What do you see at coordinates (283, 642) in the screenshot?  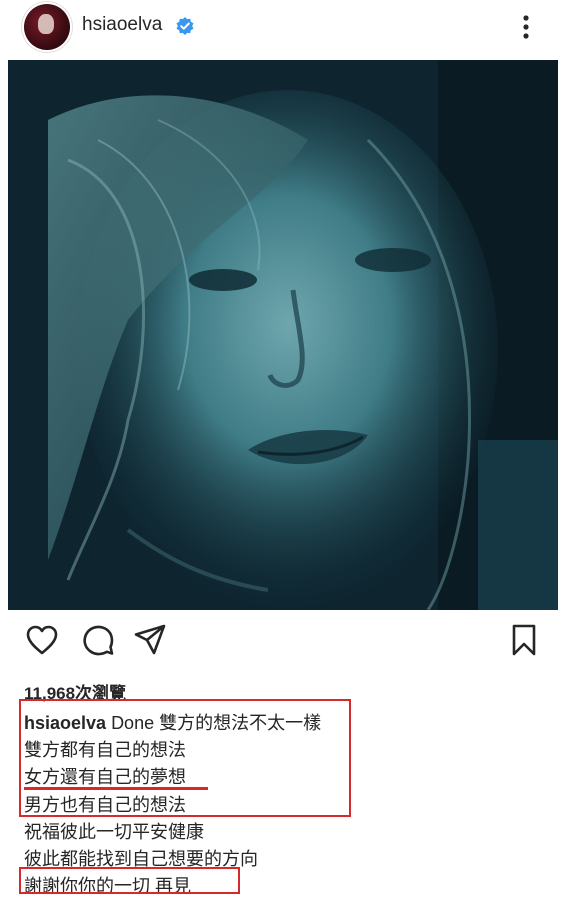 I see `action-bar` at bounding box center [283, 642].